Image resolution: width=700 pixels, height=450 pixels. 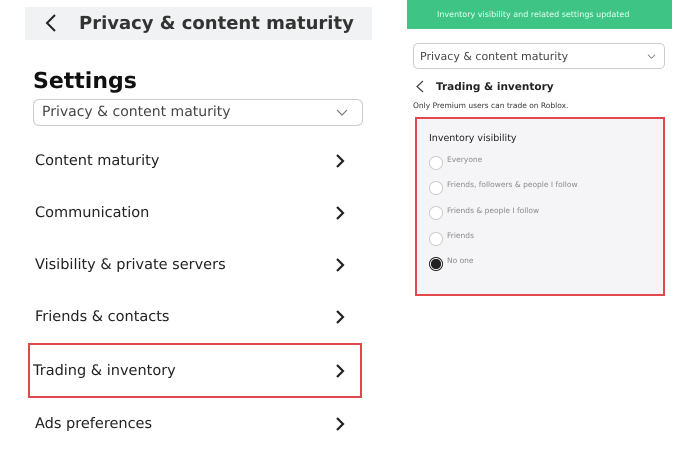 What do you see at coordinates (195, 370) in the screenshot?
I see `settings-item: Trading & inventory` at bounding box center [195, 370].